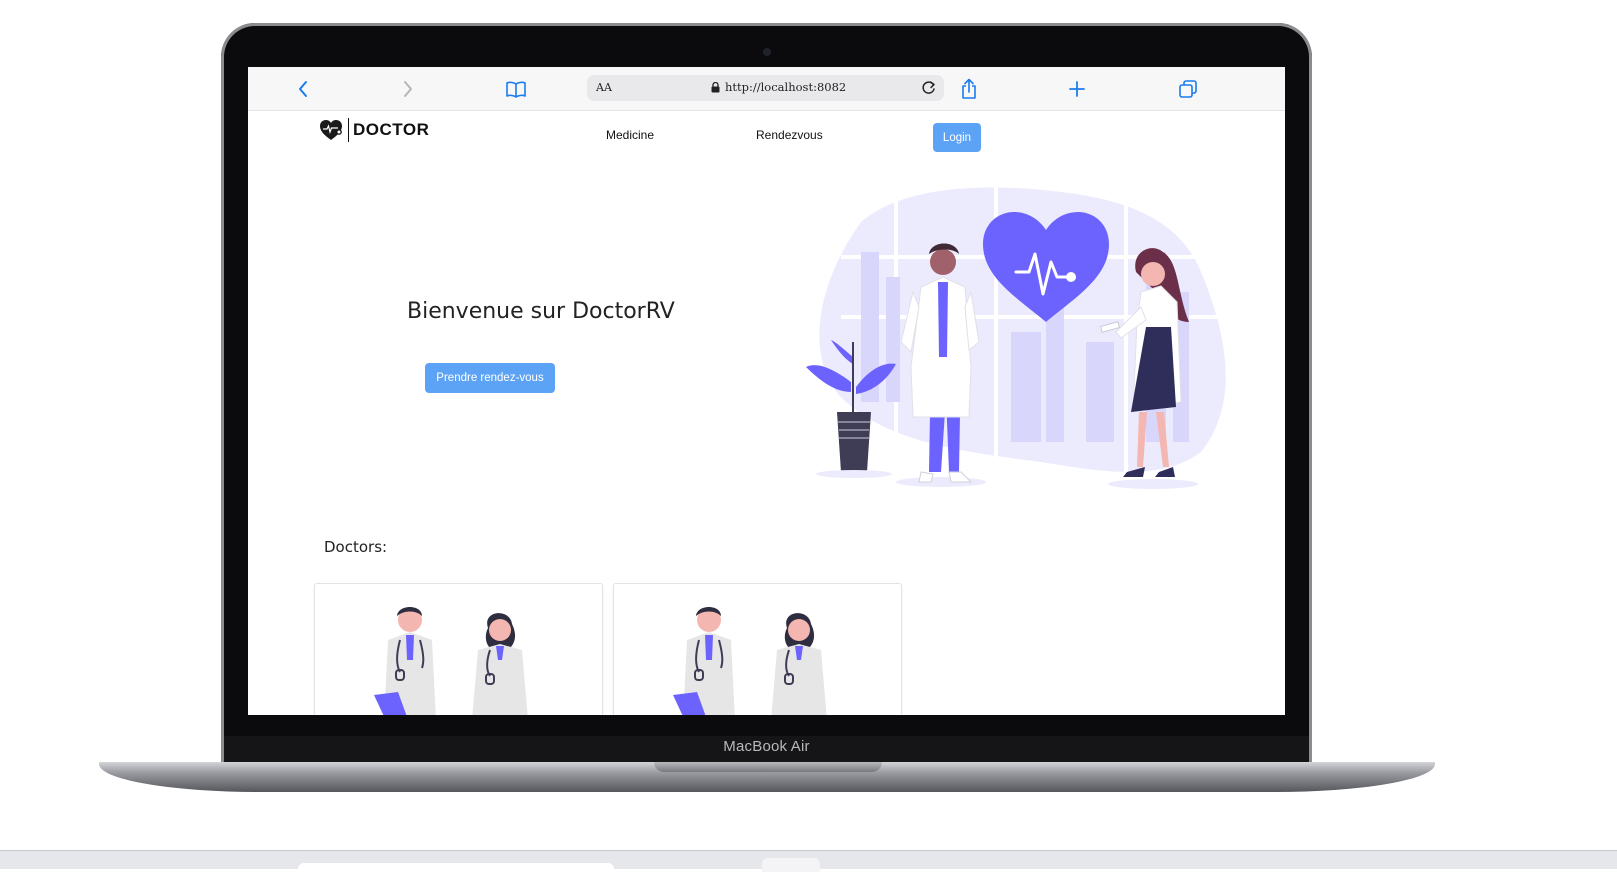  Describe the element at coordinates (541, 311) in the screenshot. I see `hero-title: Bienvenue sur DoctorRV` at that location.